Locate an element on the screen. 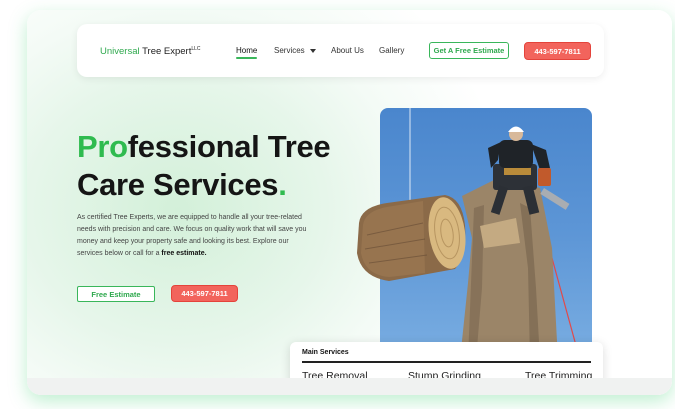 The width and height of the screenshot is (675, 409). hero-title-line-2: Care Services. is located at coordinates (203, 185).